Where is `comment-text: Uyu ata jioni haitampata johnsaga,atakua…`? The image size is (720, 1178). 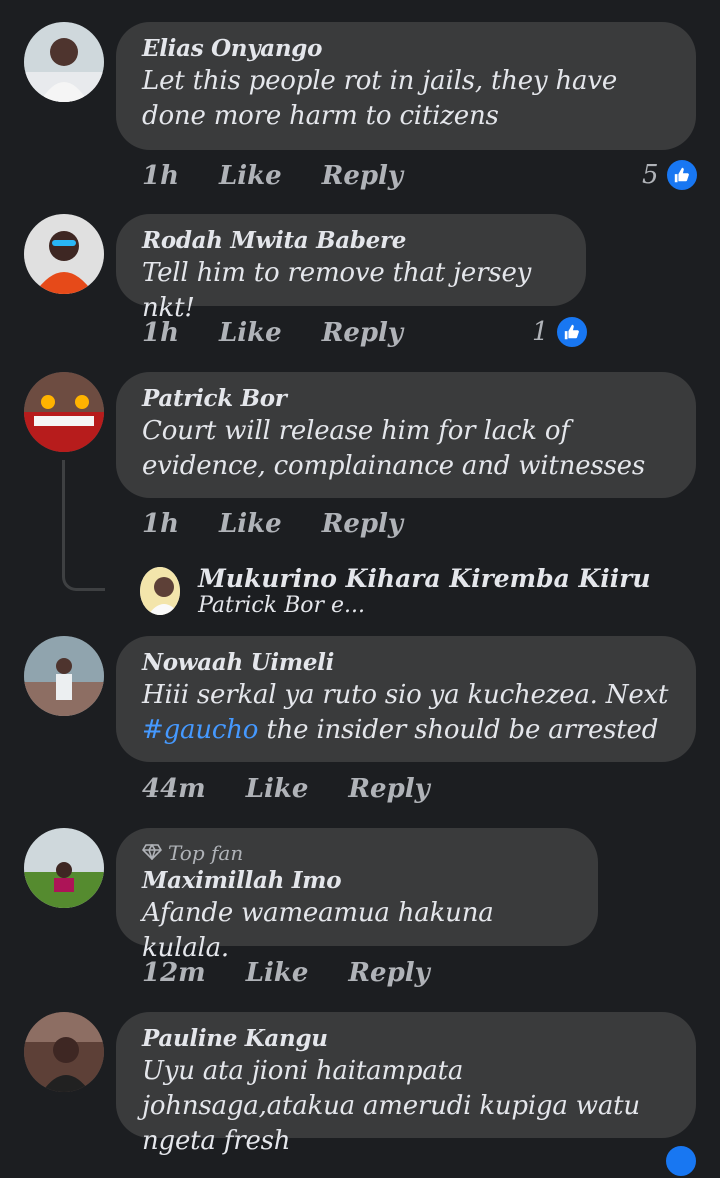
comment-text: Uyu ata jioni haitampata johnsaga,atakua… is located at coordinates (391, 1106).